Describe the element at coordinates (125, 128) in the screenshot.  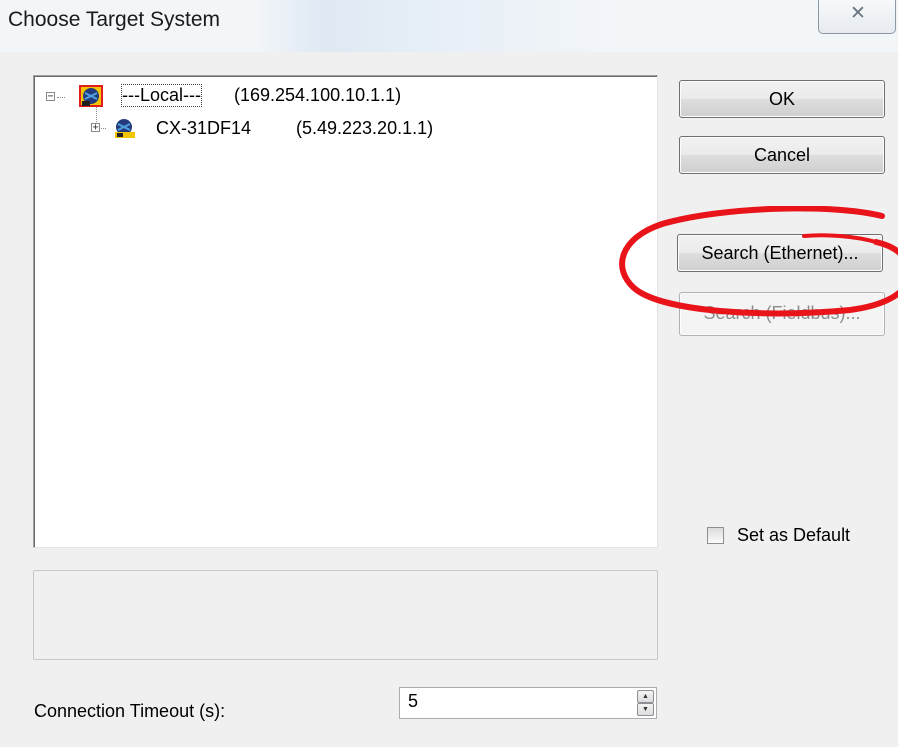
I see `network-device-icon` at that location.